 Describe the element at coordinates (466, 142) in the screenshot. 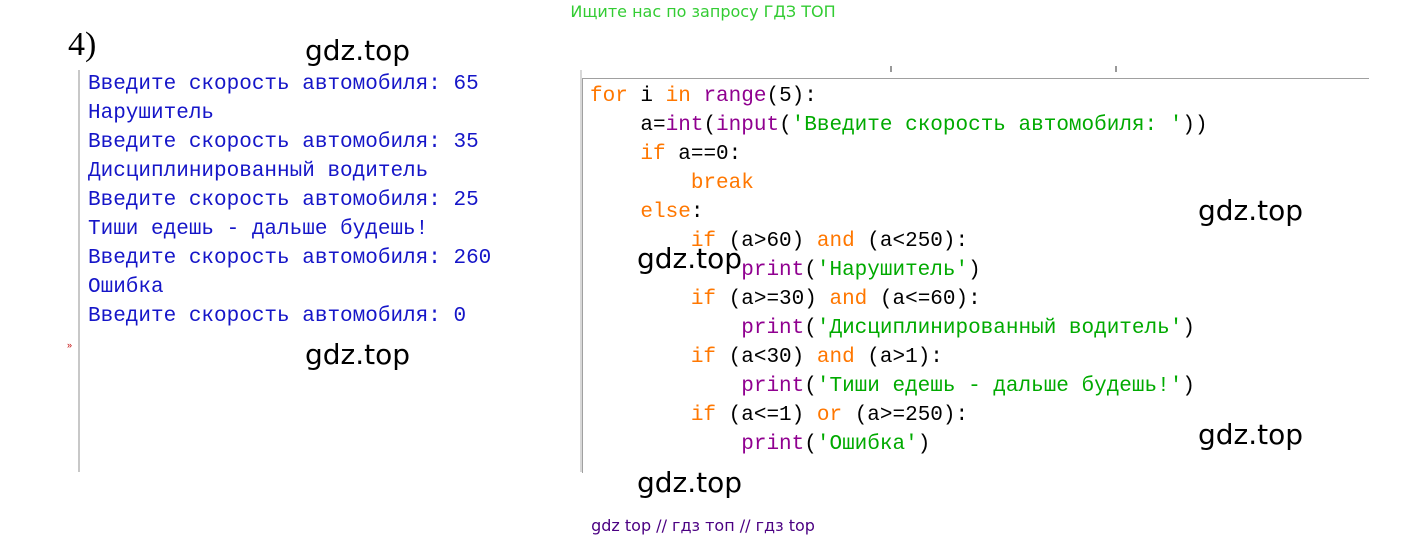

I see `shell-input: 35` at that location.